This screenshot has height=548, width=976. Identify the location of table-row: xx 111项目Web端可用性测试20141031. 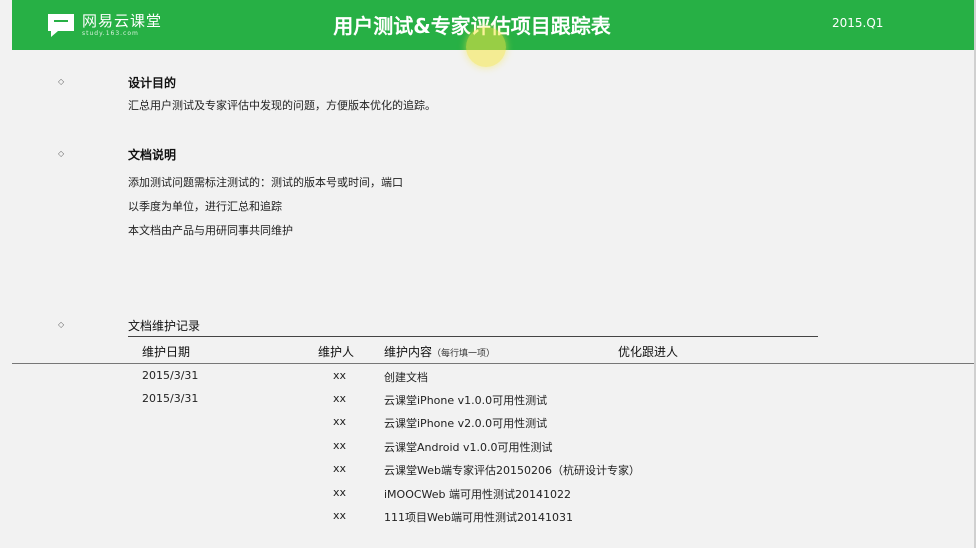
(488, 519).